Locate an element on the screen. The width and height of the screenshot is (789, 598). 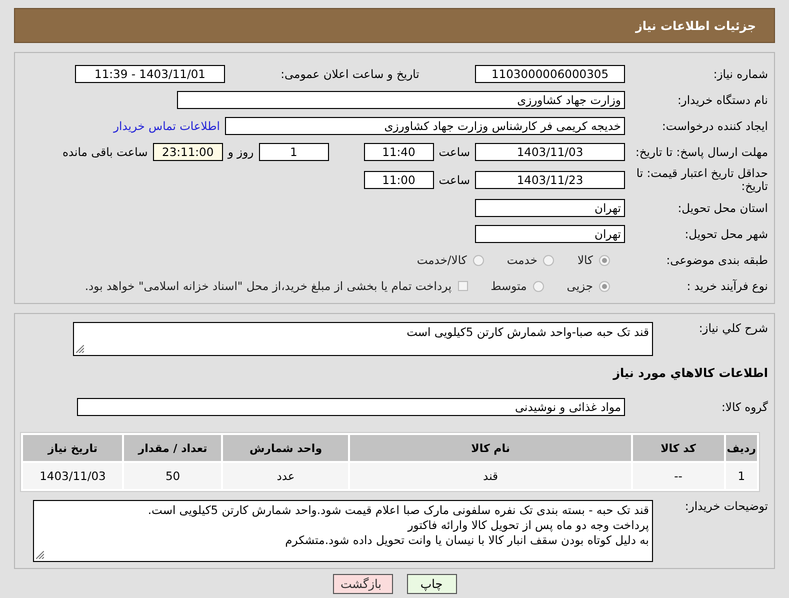
field-label: شماره نیاز: is located at coordinates (740, 74).